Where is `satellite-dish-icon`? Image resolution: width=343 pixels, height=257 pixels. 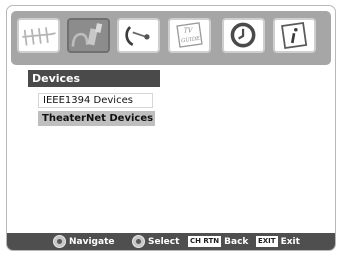 satellite-dish-icon is located at coordinates (137, 36).